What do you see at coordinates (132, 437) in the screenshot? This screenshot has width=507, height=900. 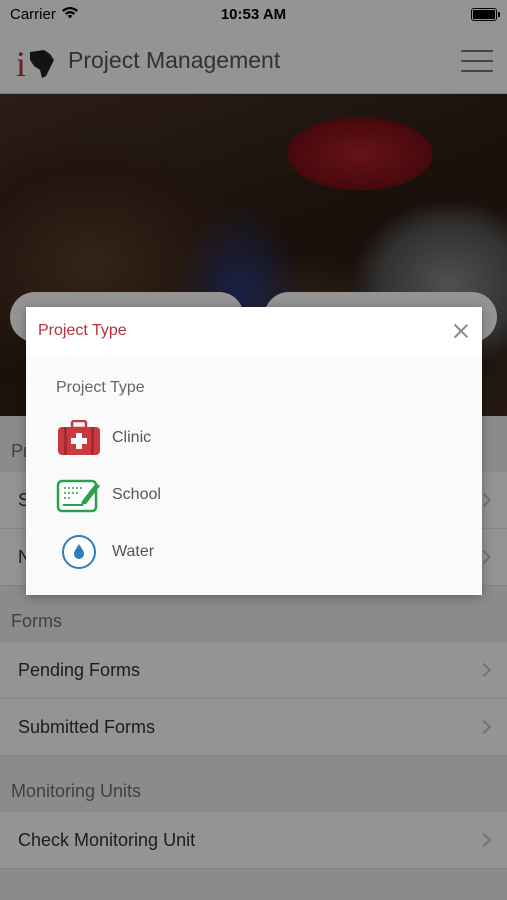 I see `option-label: Clinic` at bounding box center [132, 437].